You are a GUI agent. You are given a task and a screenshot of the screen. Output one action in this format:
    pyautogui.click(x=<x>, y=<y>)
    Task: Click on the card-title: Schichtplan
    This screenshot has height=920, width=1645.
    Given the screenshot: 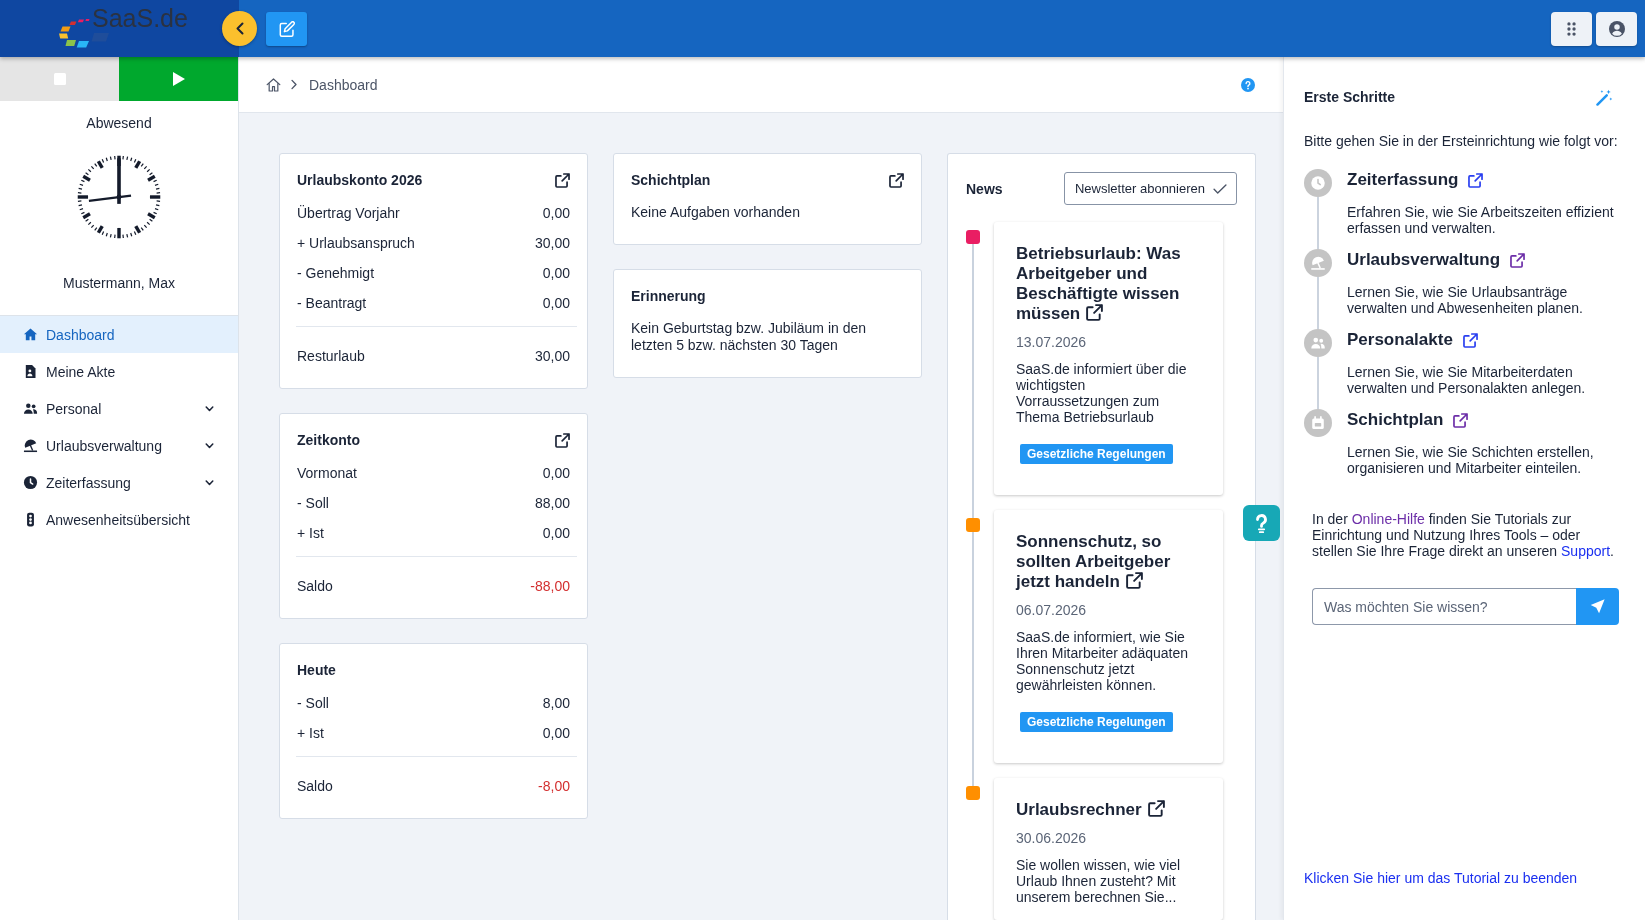 What is the action you would take?
    pyautogui.click(x=671, y=180)
    